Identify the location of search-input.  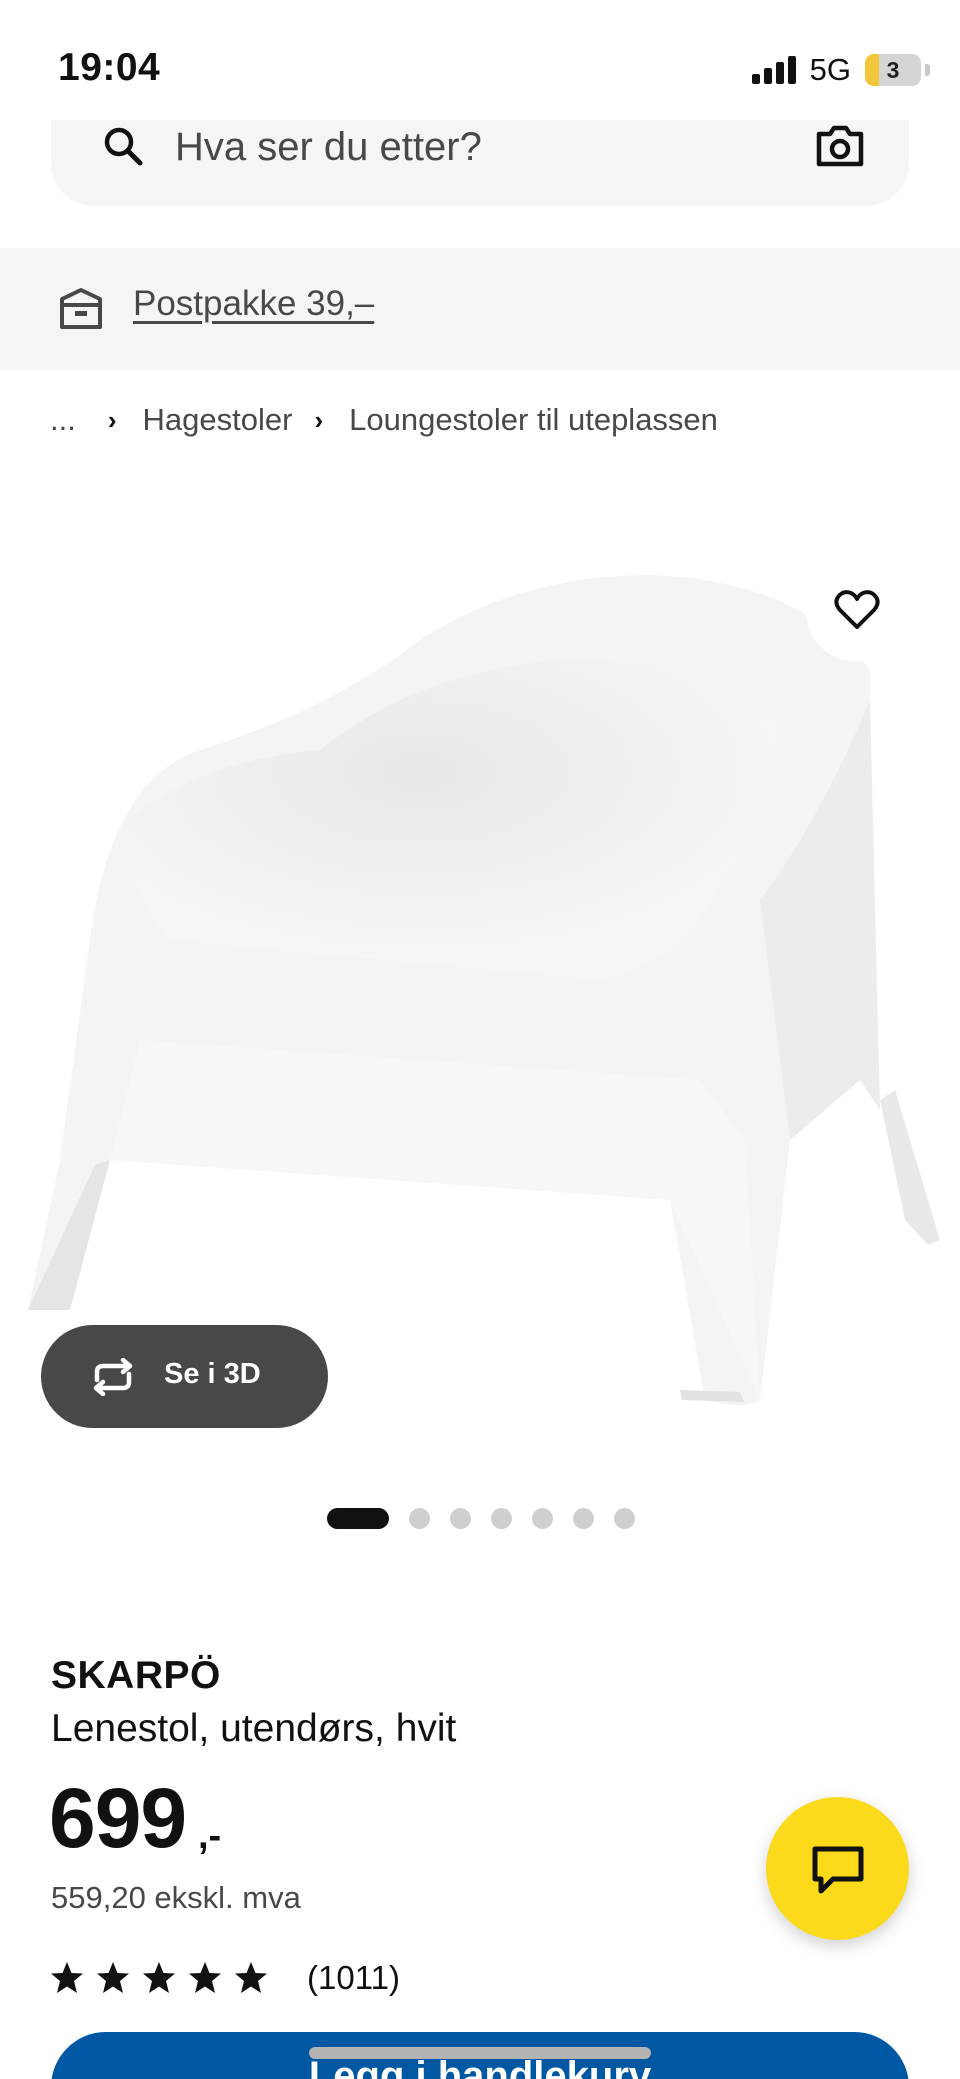
(485, 147).